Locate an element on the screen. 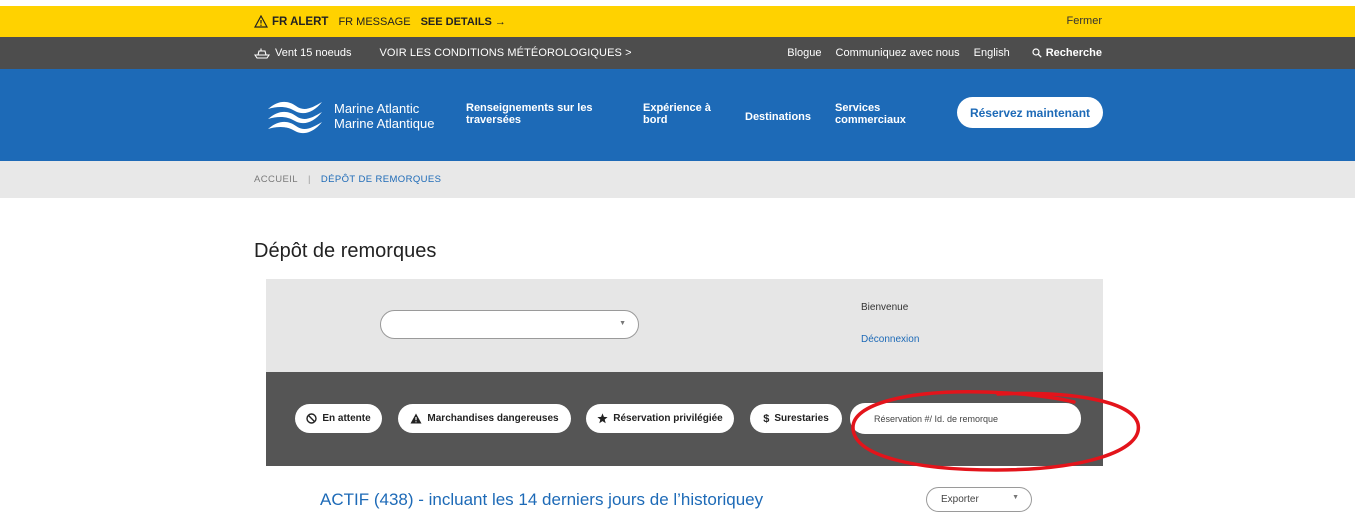 The image size is (1355, 512). alert-close-button: Fermer is located at coordinates (1084, 21).